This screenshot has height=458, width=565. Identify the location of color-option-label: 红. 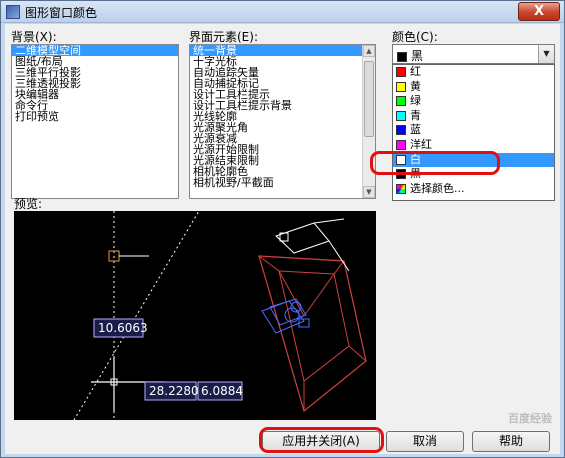
(415, 71).